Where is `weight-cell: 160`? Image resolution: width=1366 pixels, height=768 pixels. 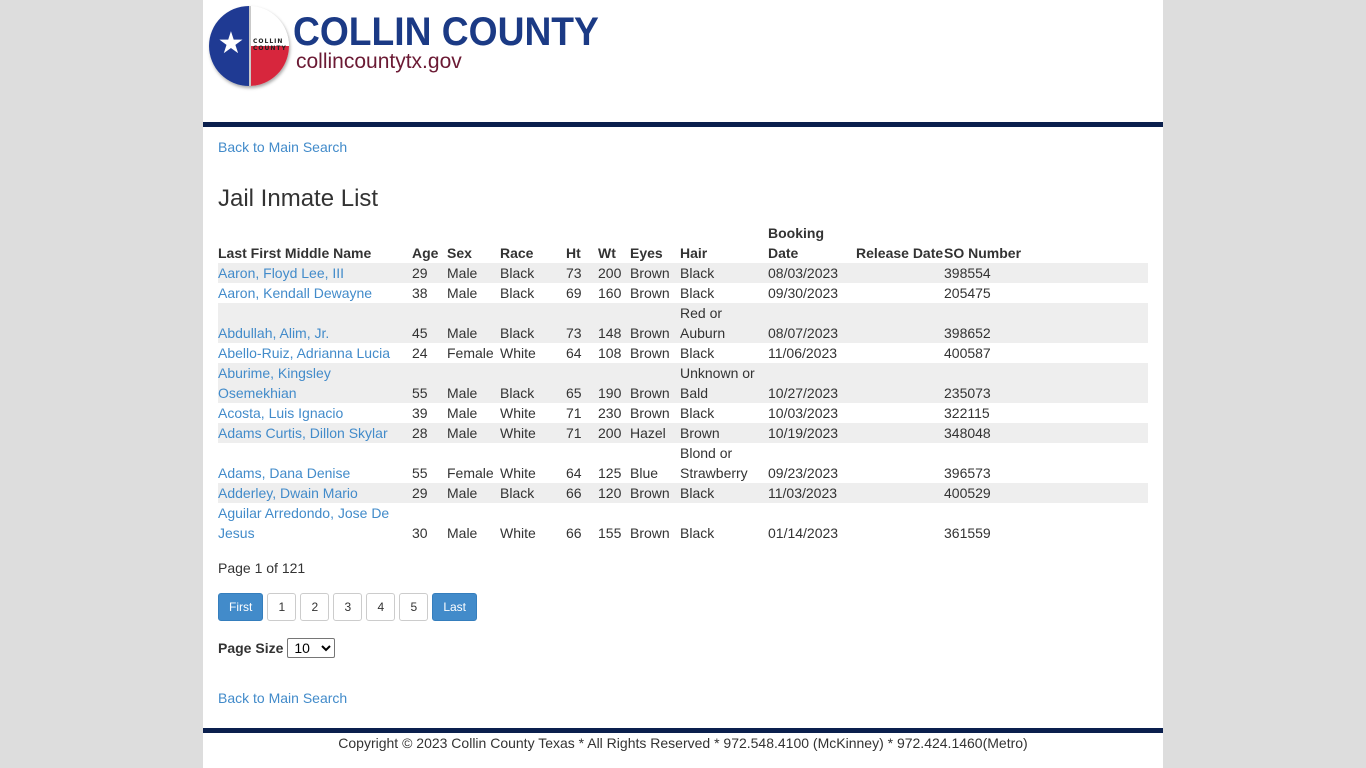
weight-cell: 160 is located at coordinates (610, 293).